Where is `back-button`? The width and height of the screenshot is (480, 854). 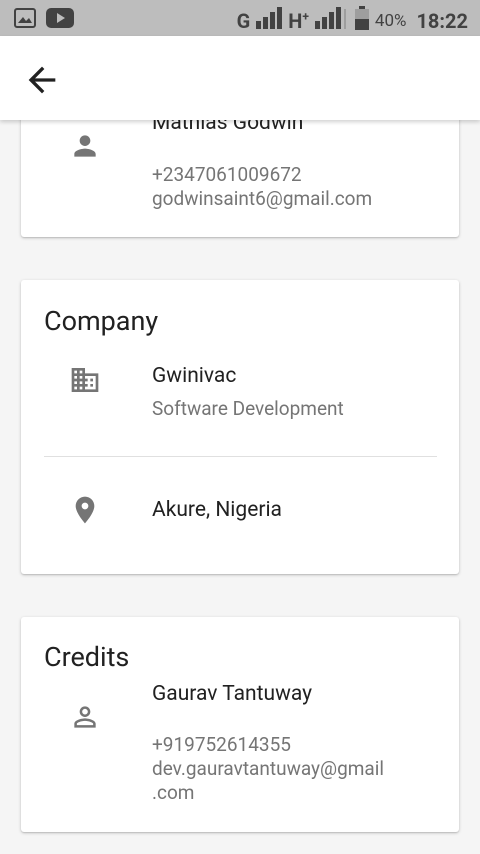
back-button is located at coordinates (42, 80).